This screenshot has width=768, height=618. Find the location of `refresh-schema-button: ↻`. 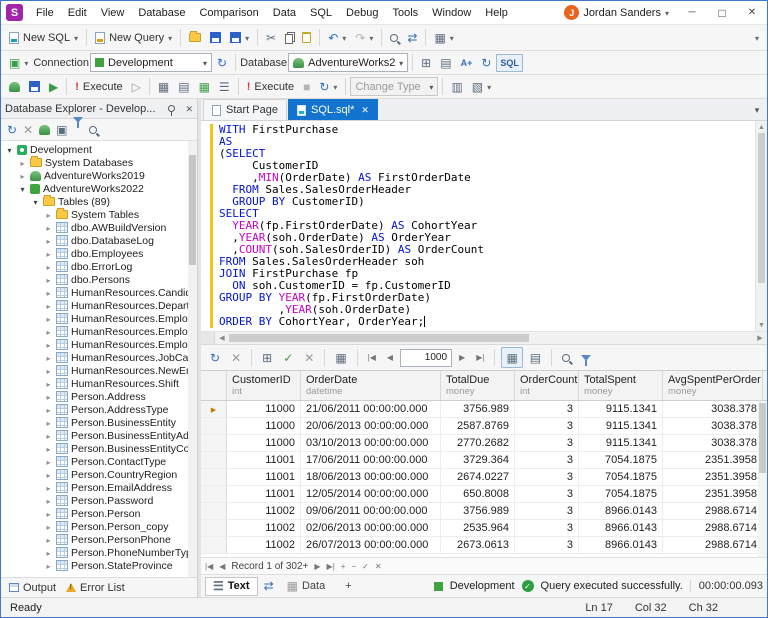

refresh-schema-button: ↻ is located at coordinates (486, 62).